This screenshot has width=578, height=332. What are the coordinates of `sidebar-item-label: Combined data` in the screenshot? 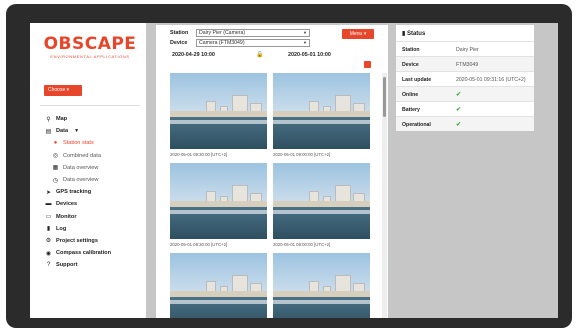 It's located at (82, 155).